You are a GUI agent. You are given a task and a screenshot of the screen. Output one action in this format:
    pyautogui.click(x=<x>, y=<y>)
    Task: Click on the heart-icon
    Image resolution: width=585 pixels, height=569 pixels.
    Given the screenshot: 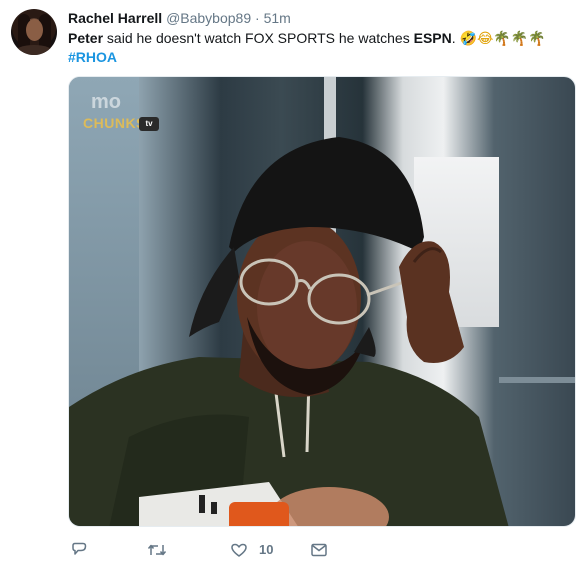 What is the action you would take?
    pyautogui.click(x=239, y=550)
    